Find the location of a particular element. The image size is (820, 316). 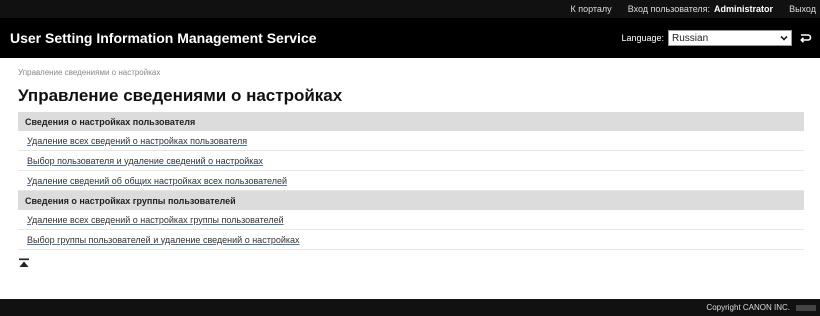

language-select: Russian is located at coordinates (730, 38).